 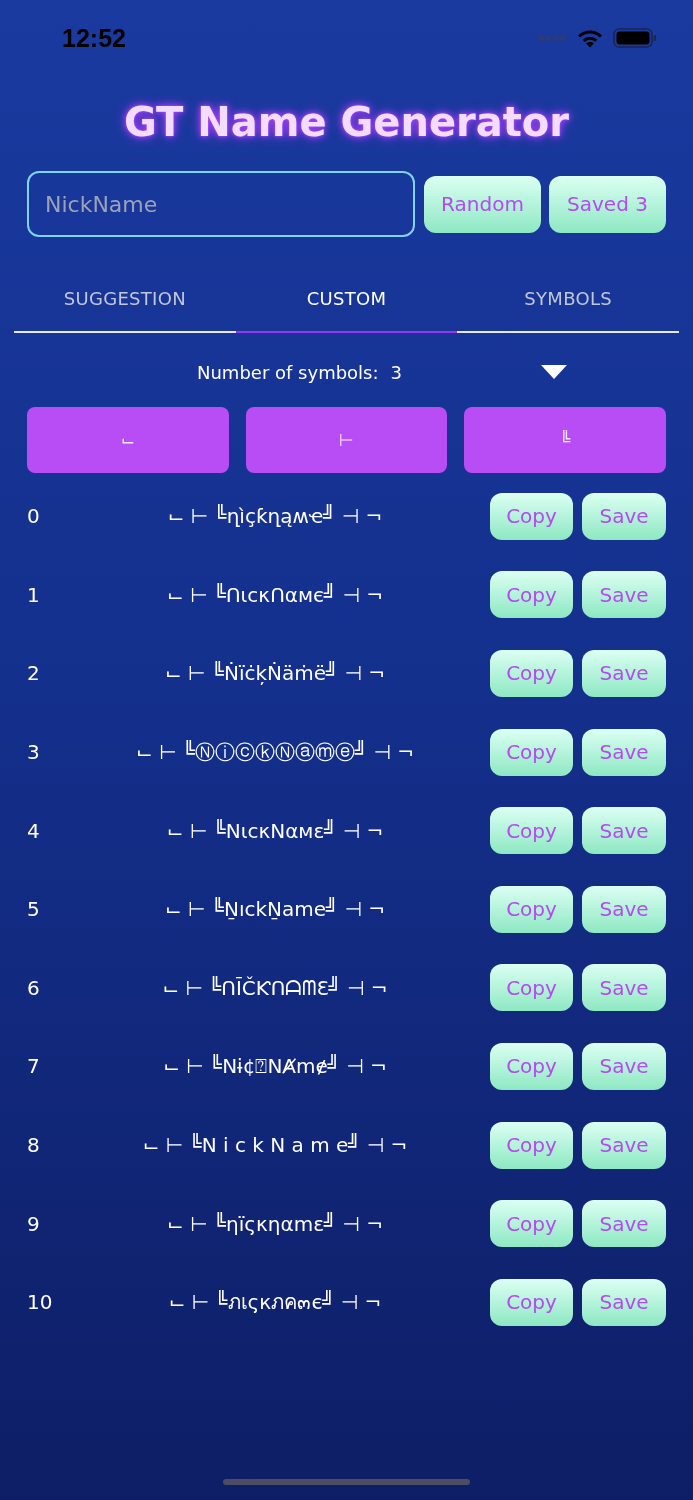 I want to click on generated-name: ⌙ ⊢ ╚NιcκNαмε╝ ⊣ ¬, so click(x=275, y=830).